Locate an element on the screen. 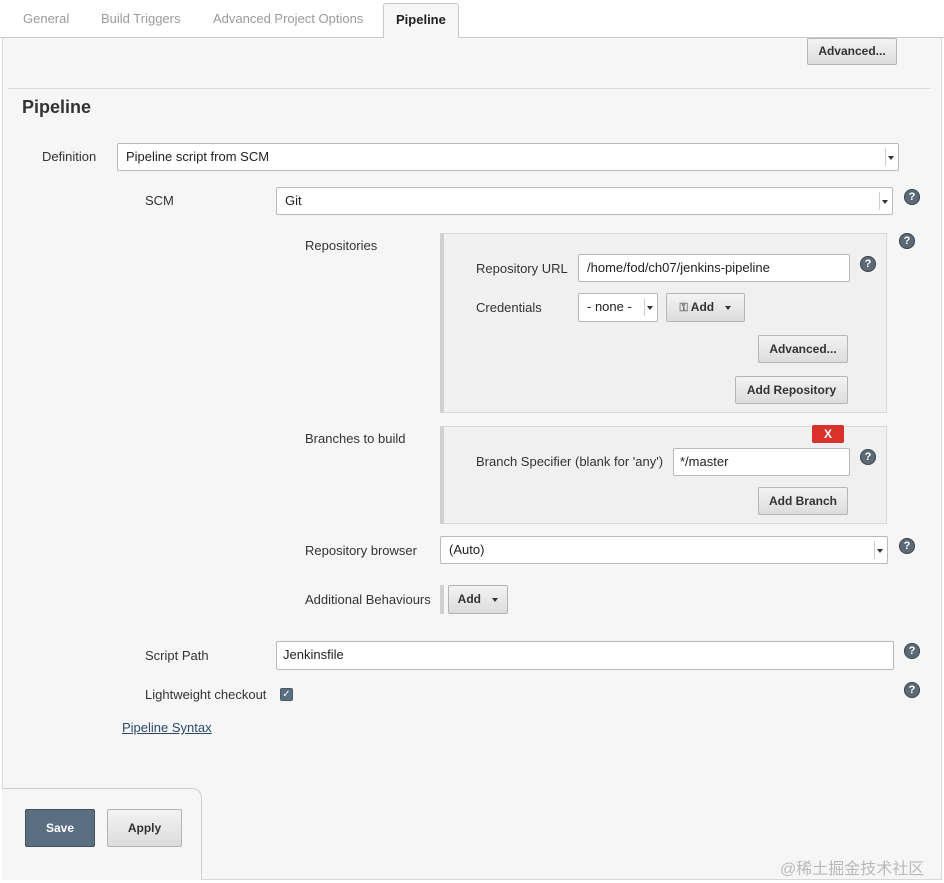 This screenshot has width=944, height=883. repository-browser-select: (Auto) is located at coordinates (664, 550).